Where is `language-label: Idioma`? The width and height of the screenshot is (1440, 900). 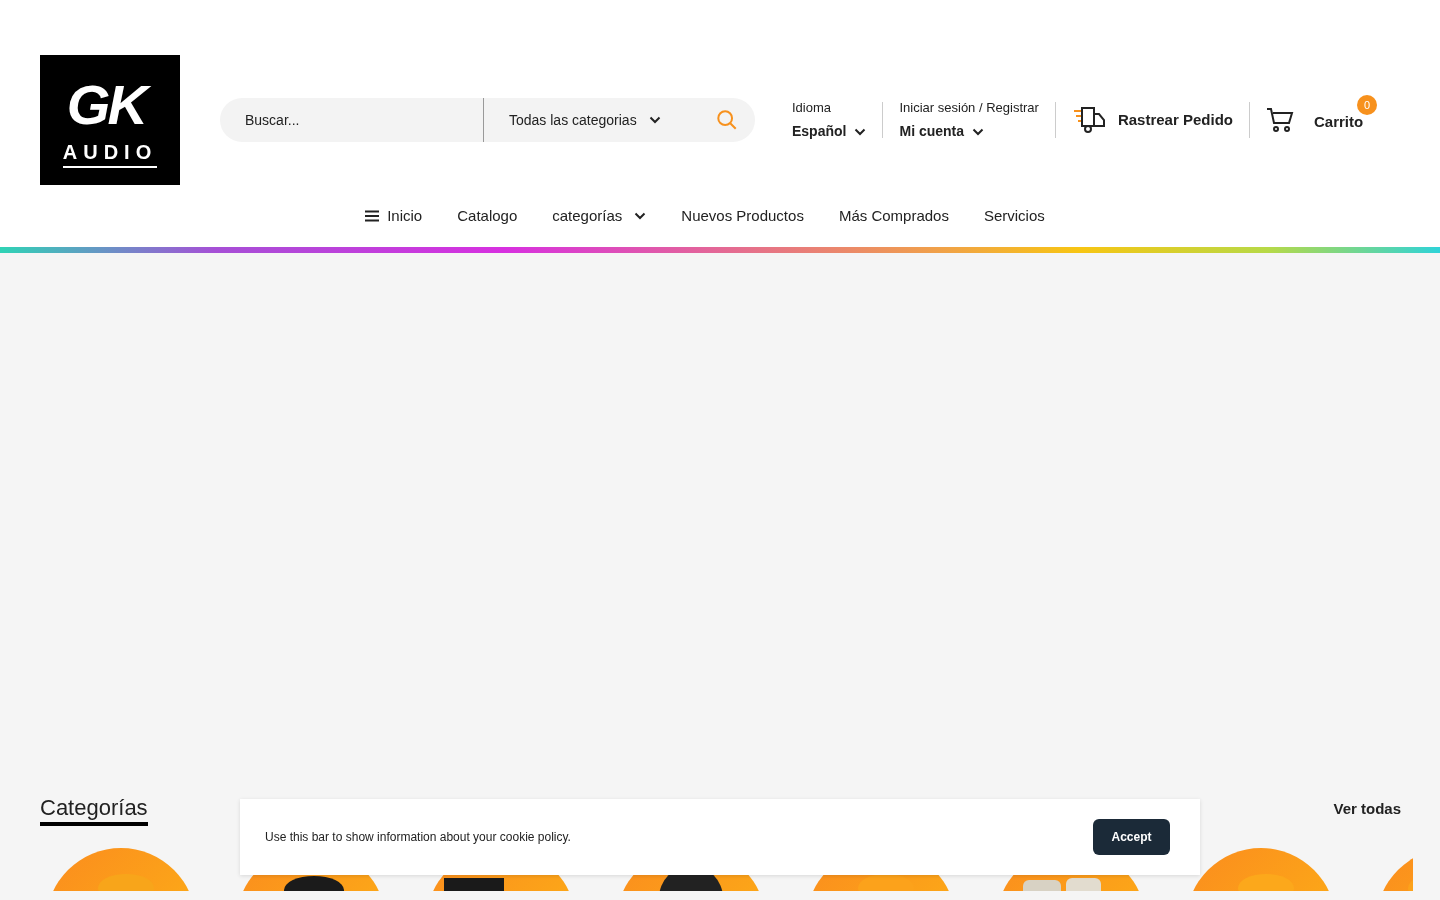 language-label: Idioma is located at coordinates (812, 107).